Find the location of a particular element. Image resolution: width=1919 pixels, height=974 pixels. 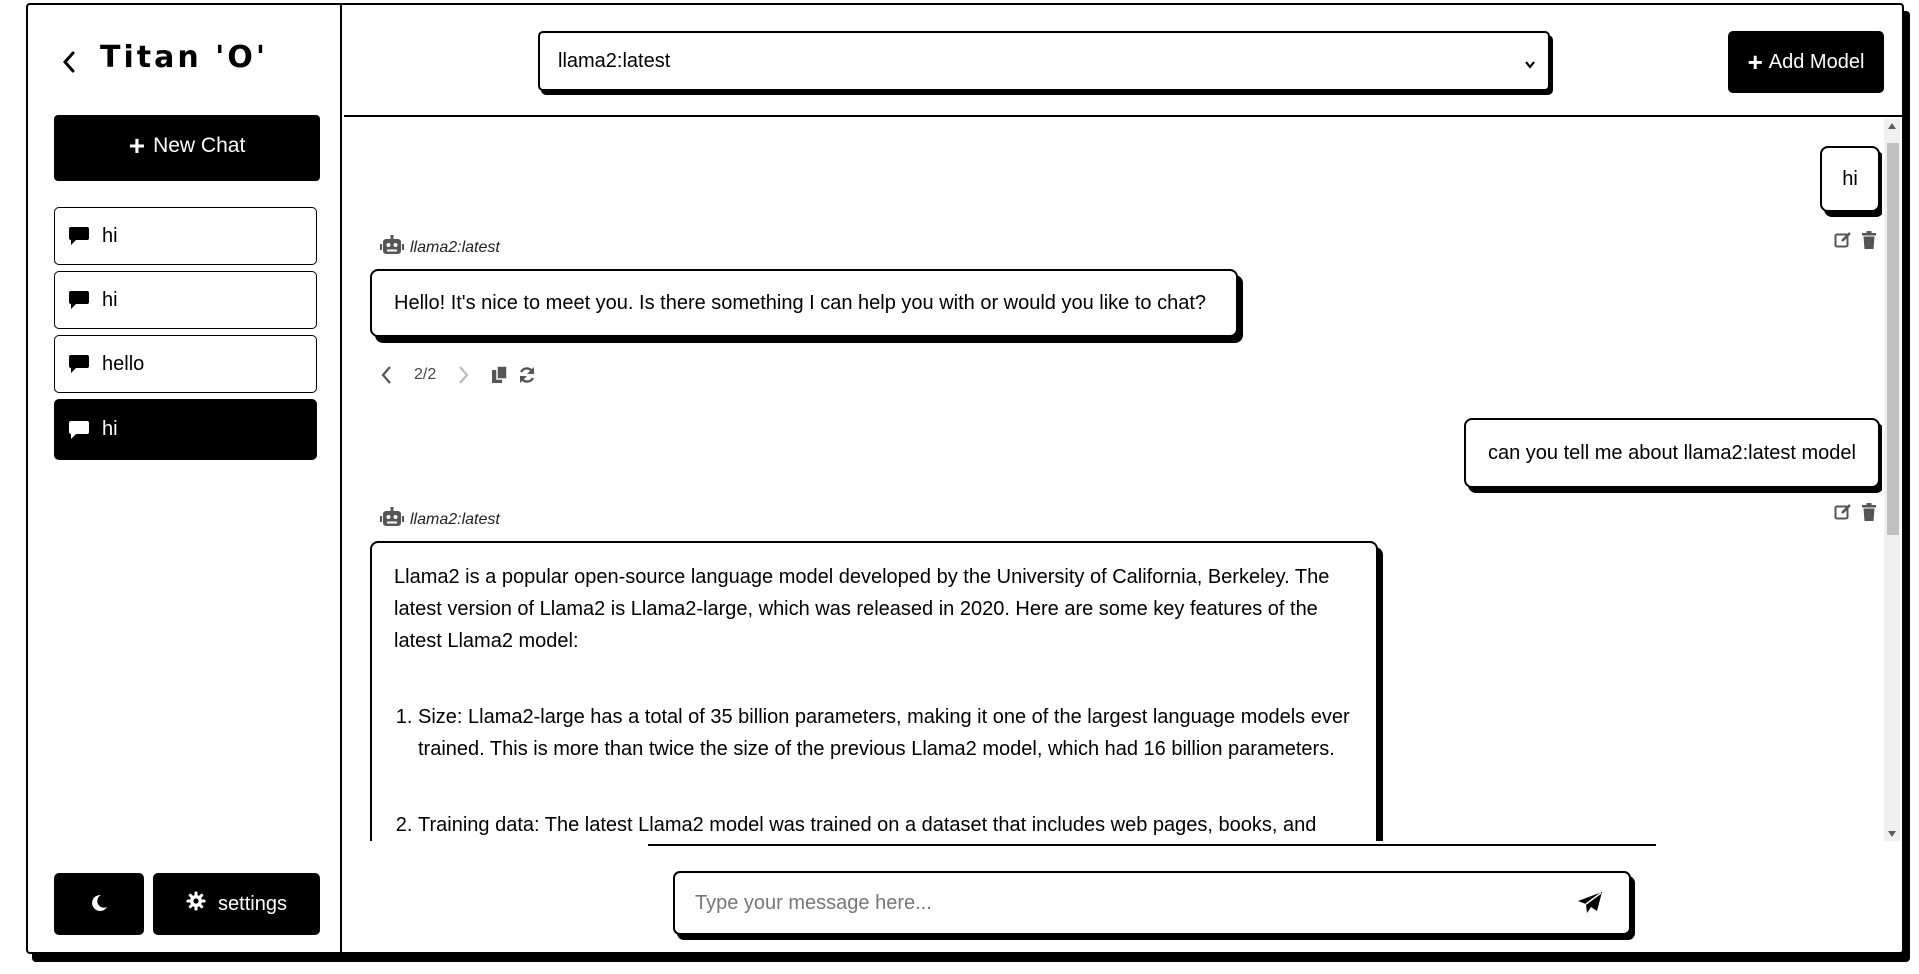

refresh-icon is located at coordinates (527, 375).